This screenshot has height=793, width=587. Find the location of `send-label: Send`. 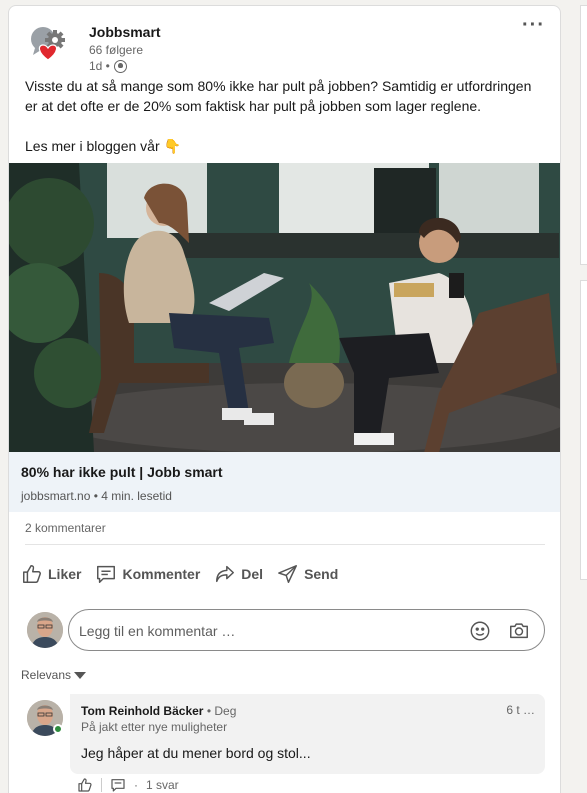

send-label: Send is located at coordinates (321, 574).